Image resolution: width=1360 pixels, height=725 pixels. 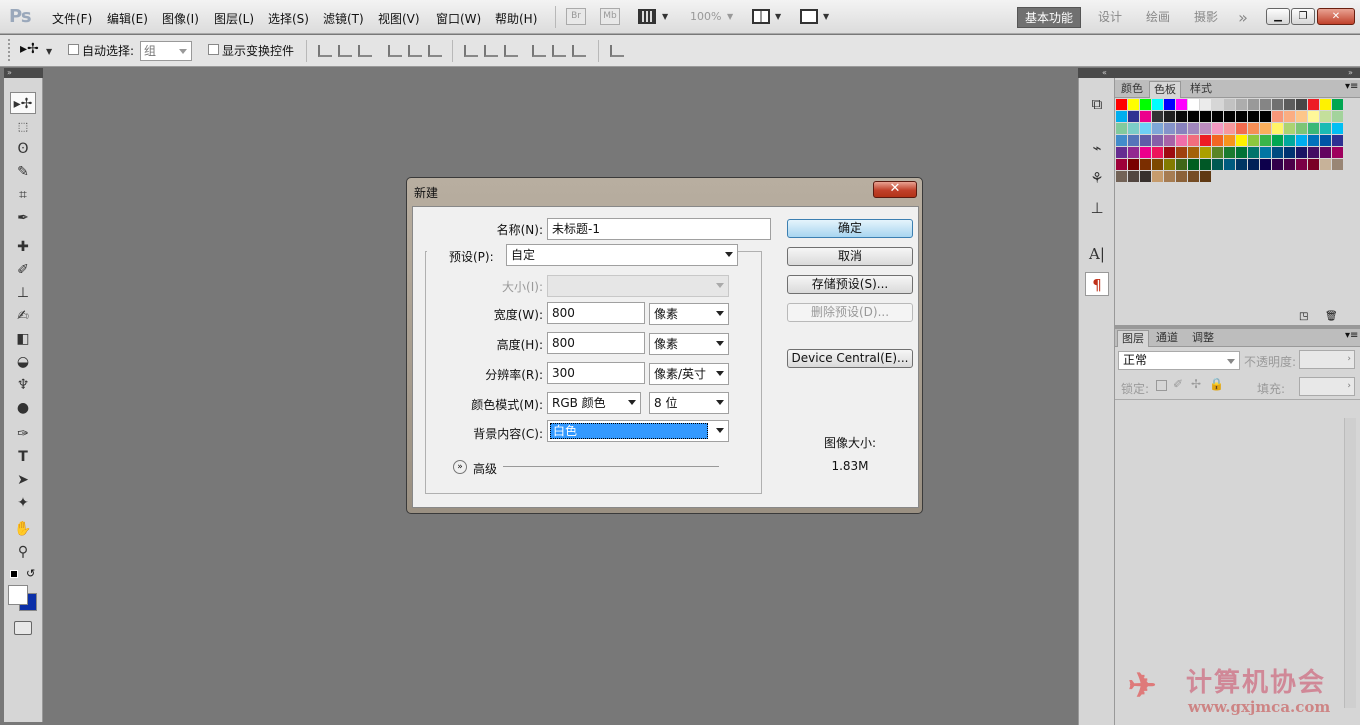 What do you see at coordinates (23, 480) in the screenshot?
I see `path-selection-tool-icon: ➤` at bounding box center [23, 480].